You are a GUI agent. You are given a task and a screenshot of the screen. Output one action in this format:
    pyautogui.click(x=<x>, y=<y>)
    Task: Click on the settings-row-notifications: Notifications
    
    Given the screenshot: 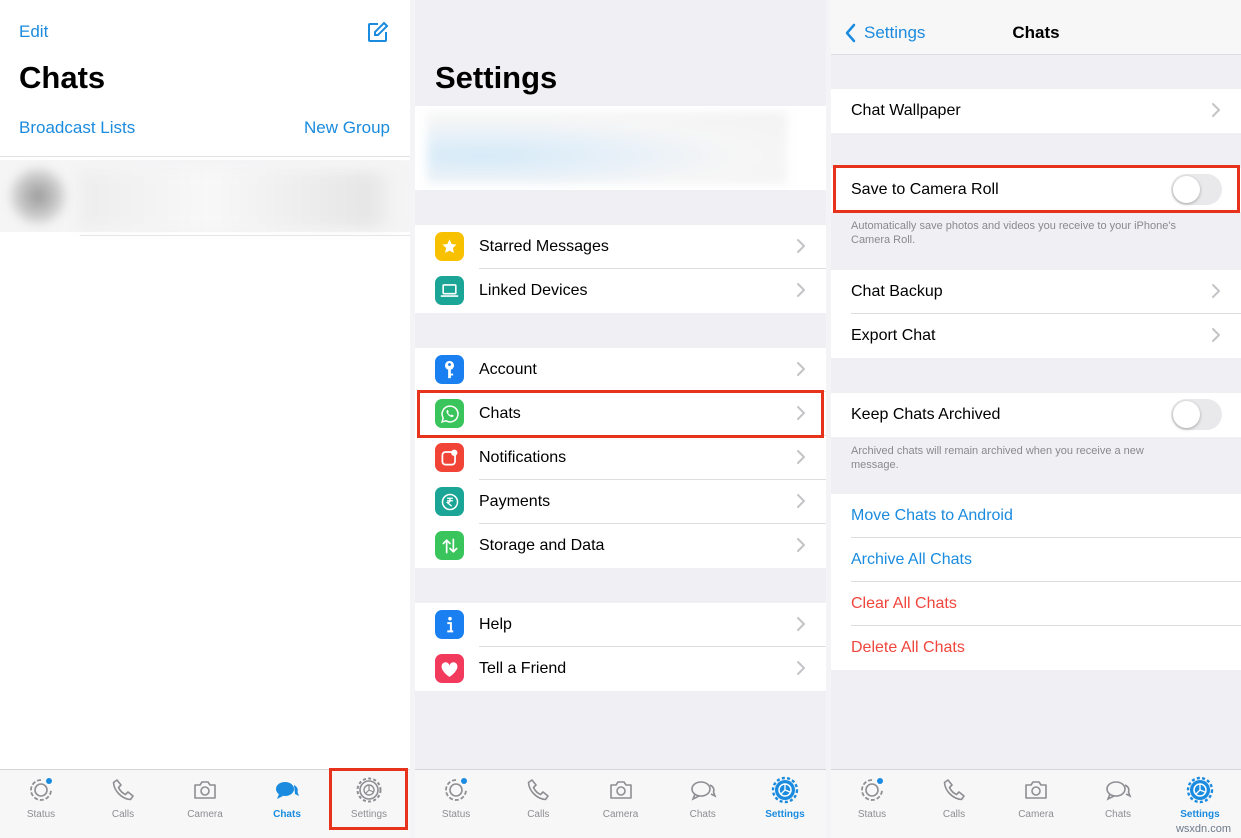 What is the action you would take?
    pyautogui.click(x=620, y=458)
    